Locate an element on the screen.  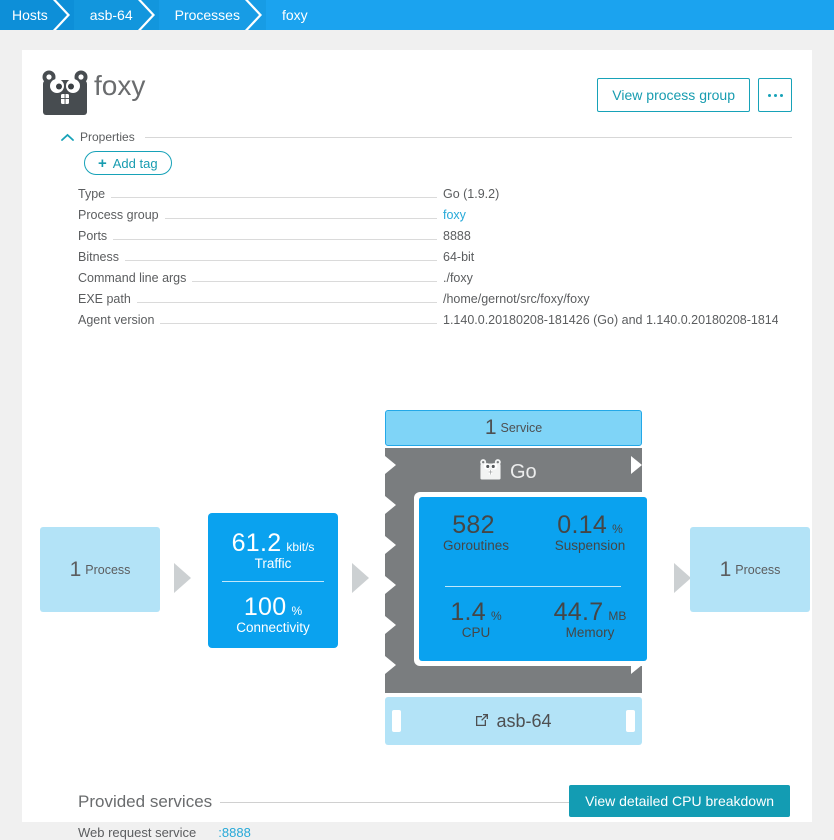
traffic-metric: 61.2 kbit/s Traffic is located at coordinates (273, 542).